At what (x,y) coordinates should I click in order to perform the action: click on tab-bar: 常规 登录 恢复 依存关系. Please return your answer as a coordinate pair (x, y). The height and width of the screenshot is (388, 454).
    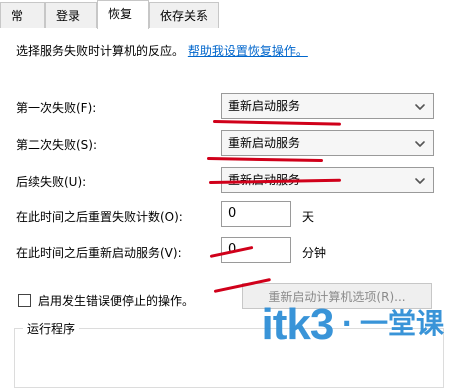
    Looking at the image, I should click on (227, 24).